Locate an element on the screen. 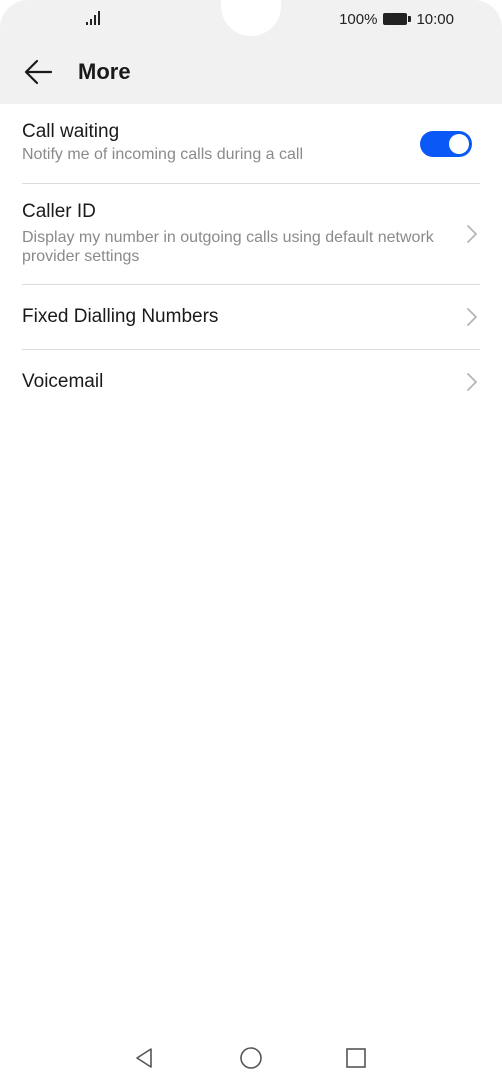 The width and height of the screenshot is (502, 1087). nav-recents-button is located at coordinates (356, 1058).